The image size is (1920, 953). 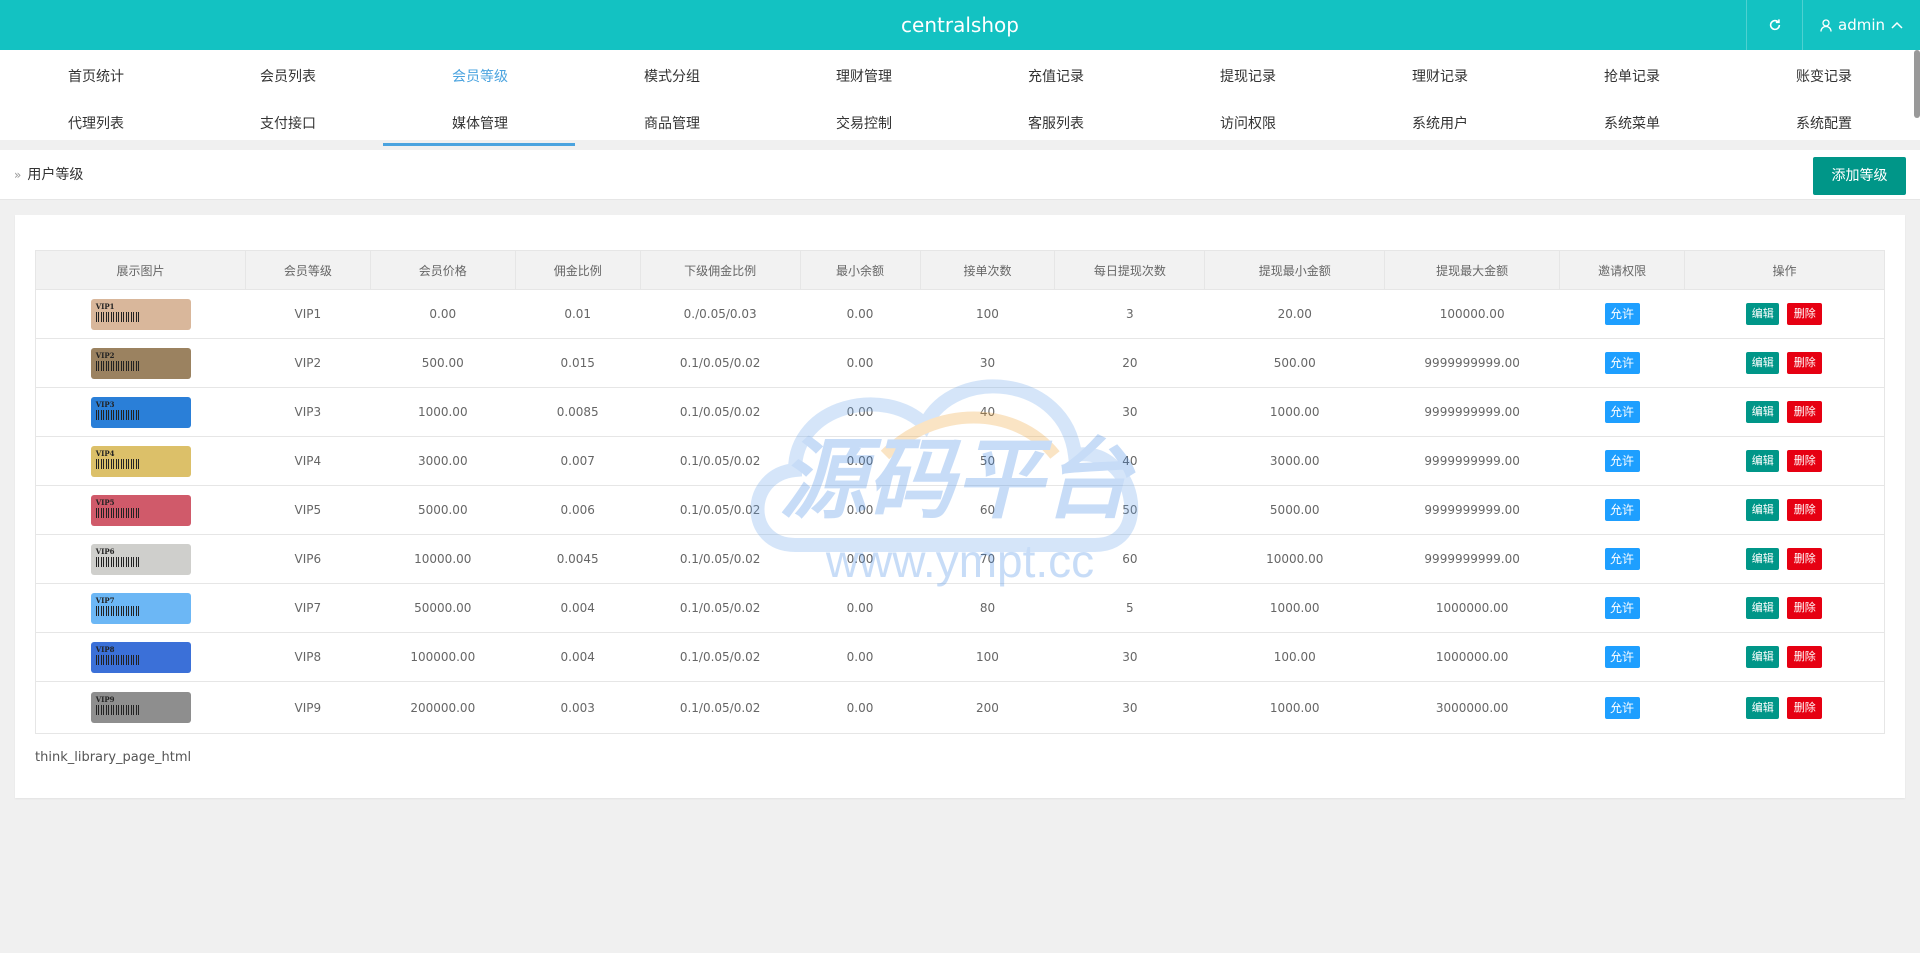 What do you see at coordinates (578, 657) in the screenshot?
I see `commission-rate-cell: 0.004` at bounding box center [578, 657].